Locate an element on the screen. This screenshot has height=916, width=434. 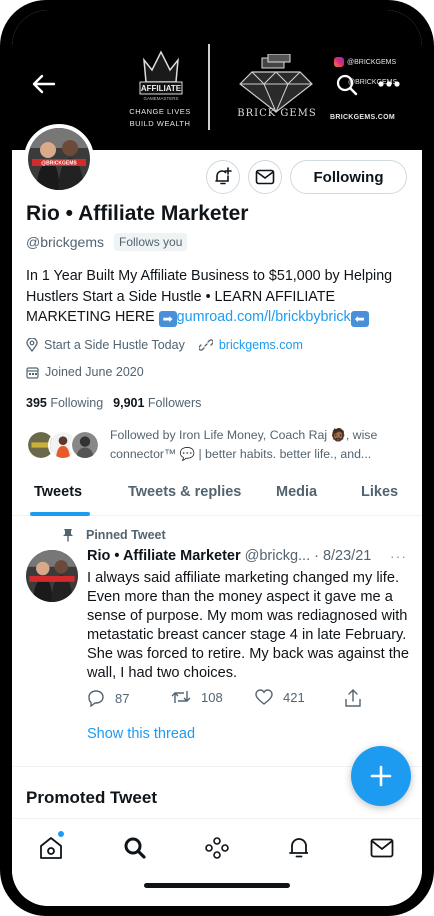
profile-avatar: @BRICKGEMS is located at coordinates (59, 159).